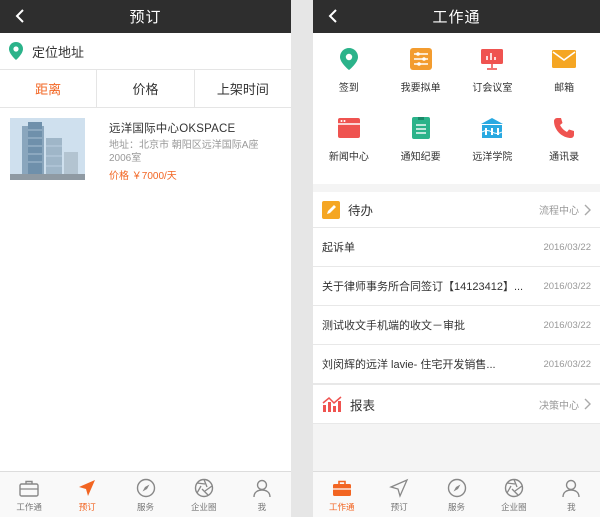  I want to click on tab-listing-time: 上架时间, so click(243, 88).